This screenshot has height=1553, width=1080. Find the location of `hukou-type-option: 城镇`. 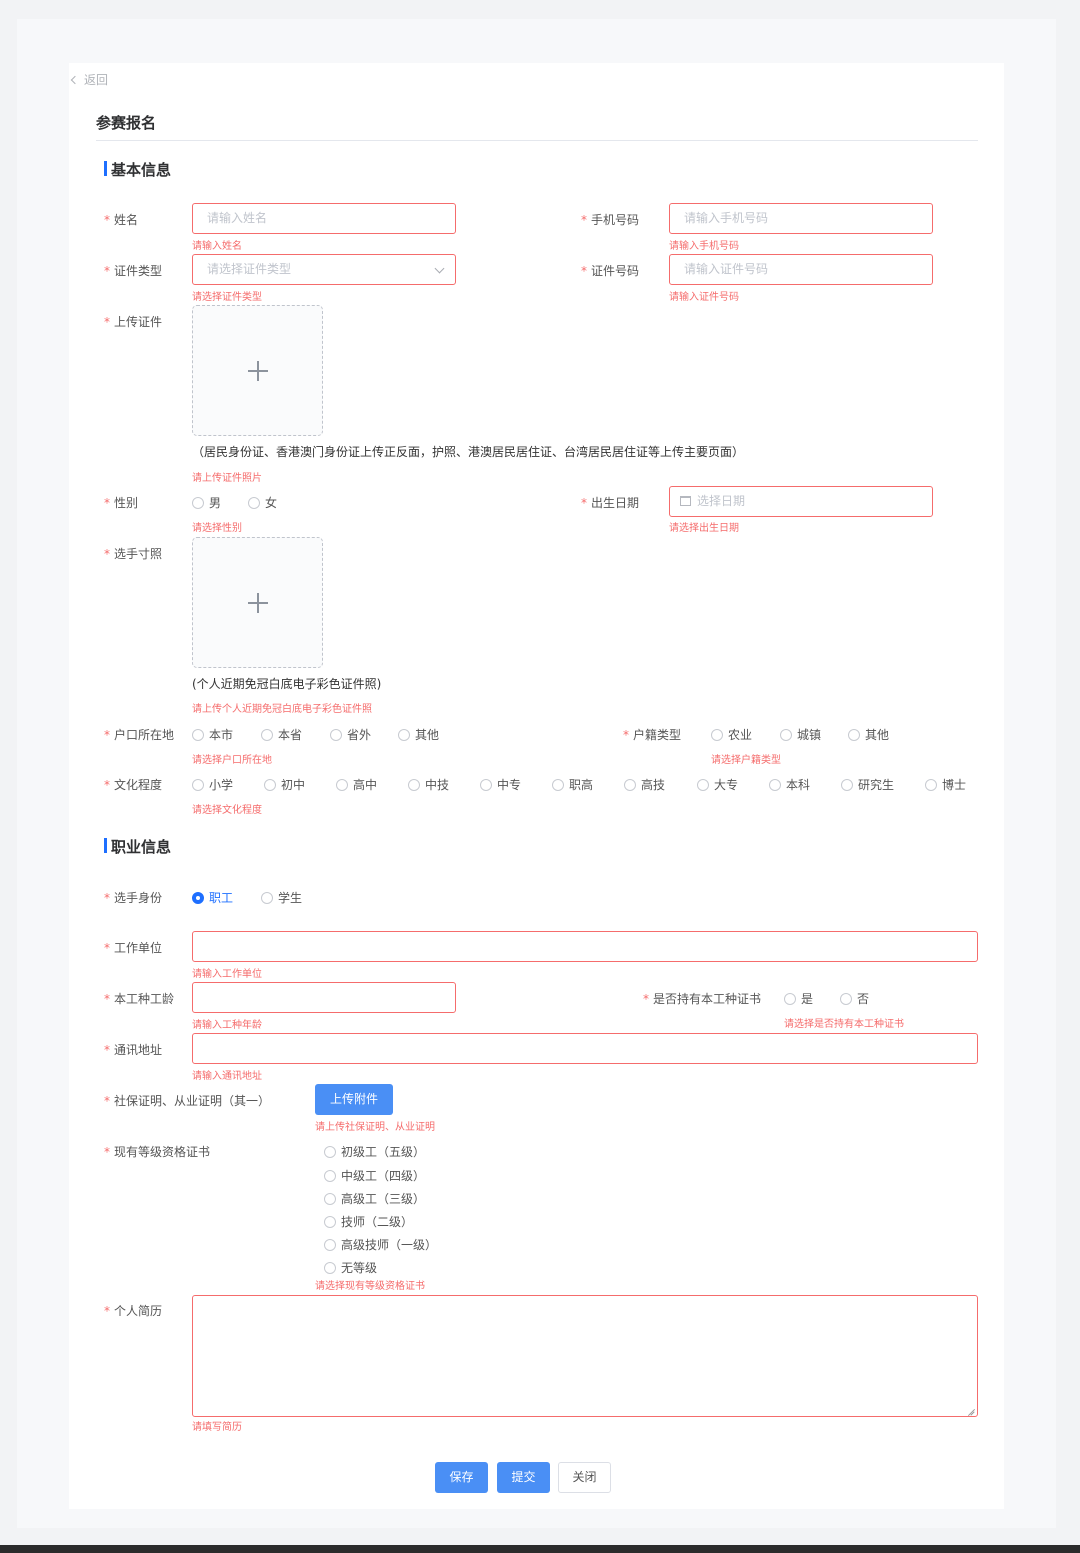

hukou-type-option: 城镇 is located at coordinates (800, 734).